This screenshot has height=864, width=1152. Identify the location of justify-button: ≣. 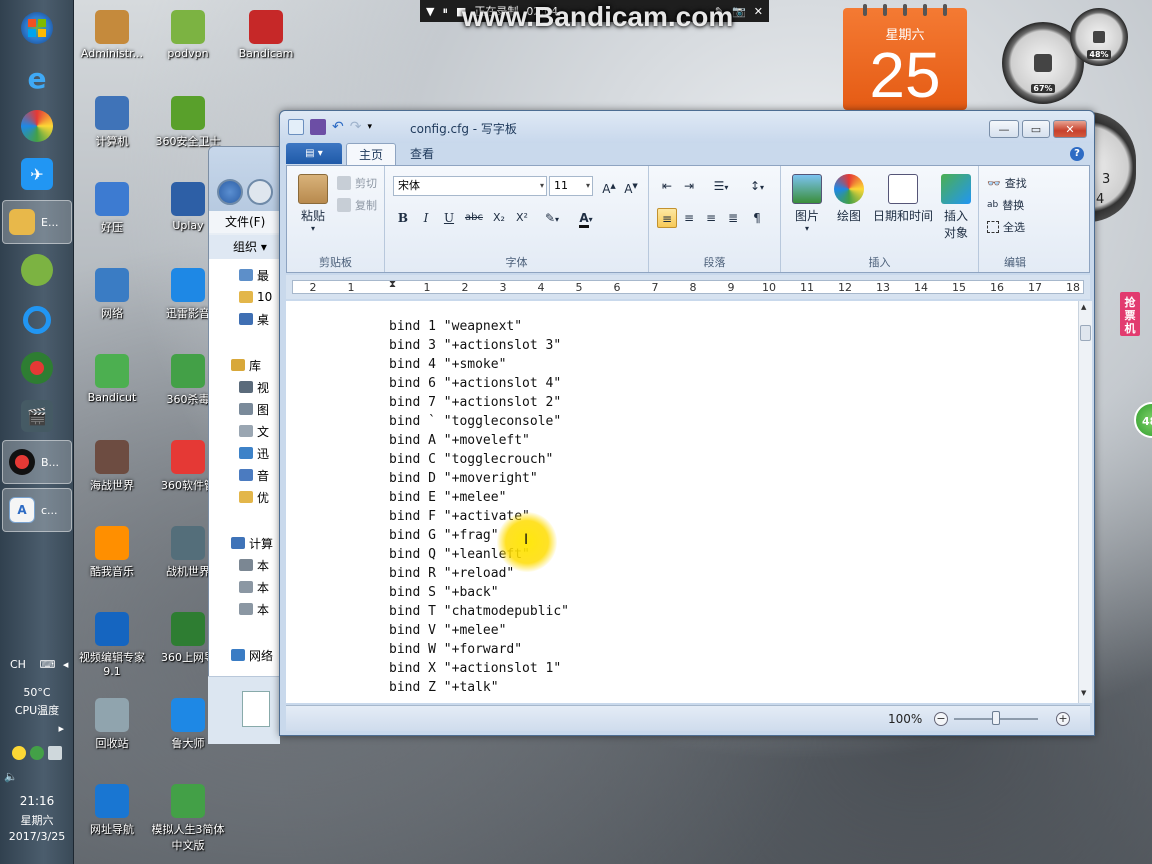
(733, 218).